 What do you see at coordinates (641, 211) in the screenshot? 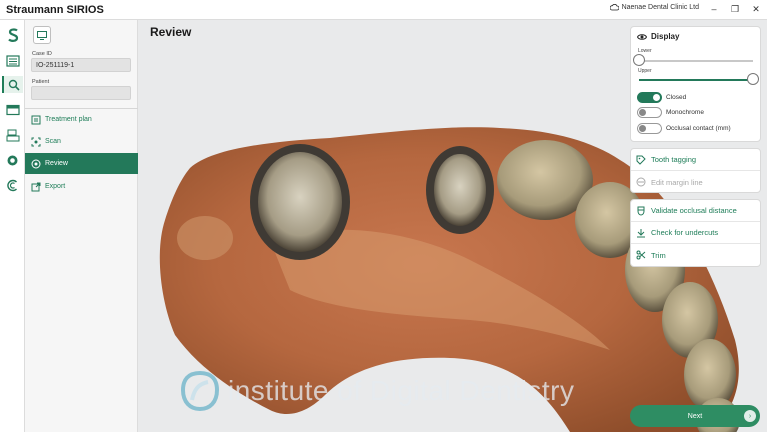
I see `occlusal-distance-icon` at bounding box center [641, 211].